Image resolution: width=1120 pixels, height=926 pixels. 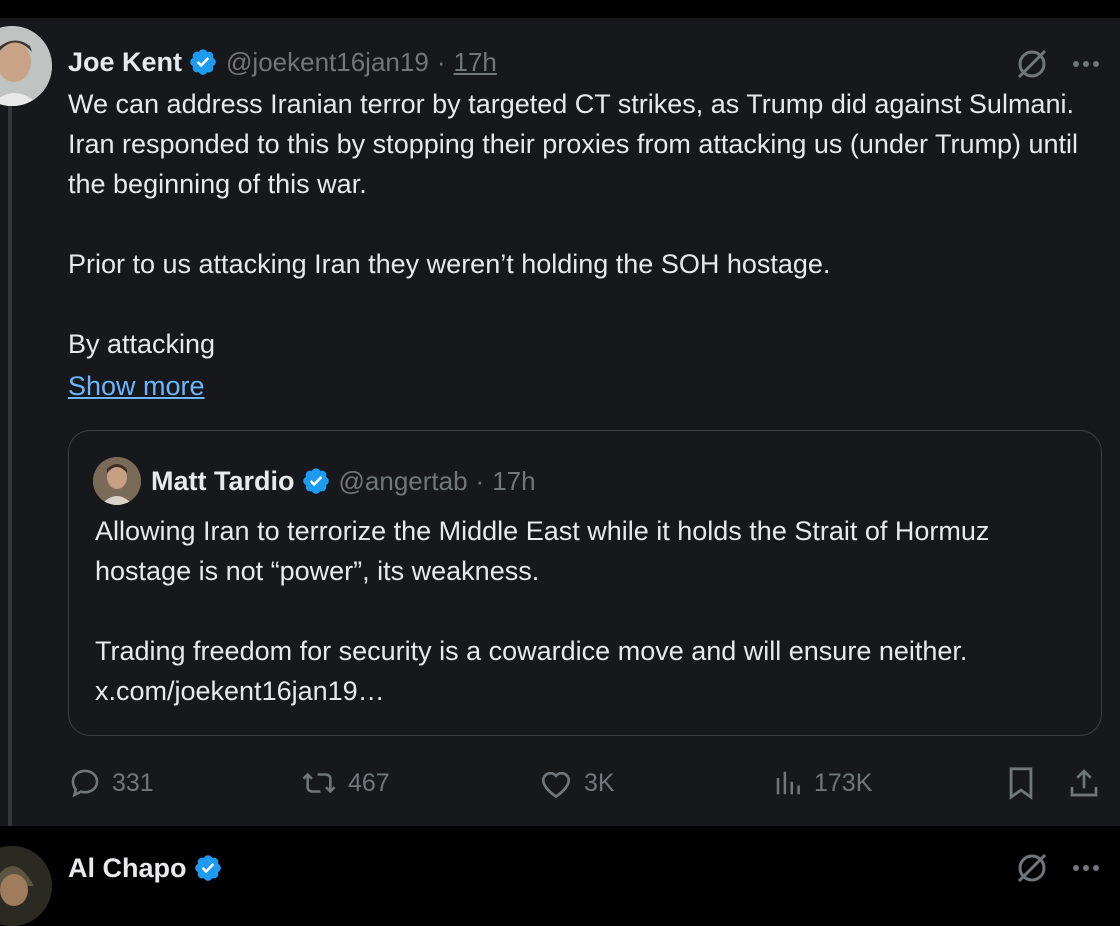 I want to click on bookmark-icon, so click(x=1021, y=783).